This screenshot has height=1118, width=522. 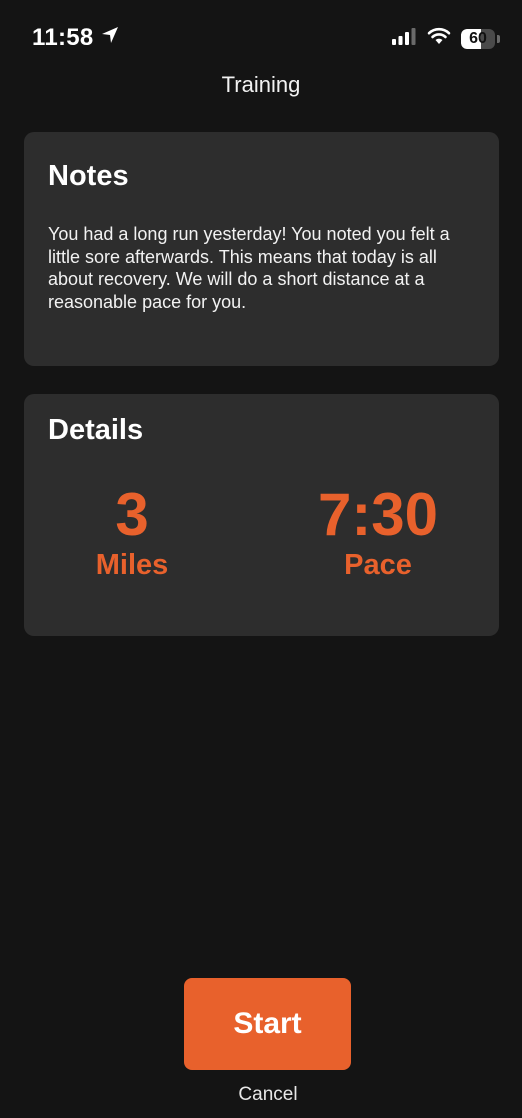 I want to click on battery-level: 60, so click(x=478, y=38).